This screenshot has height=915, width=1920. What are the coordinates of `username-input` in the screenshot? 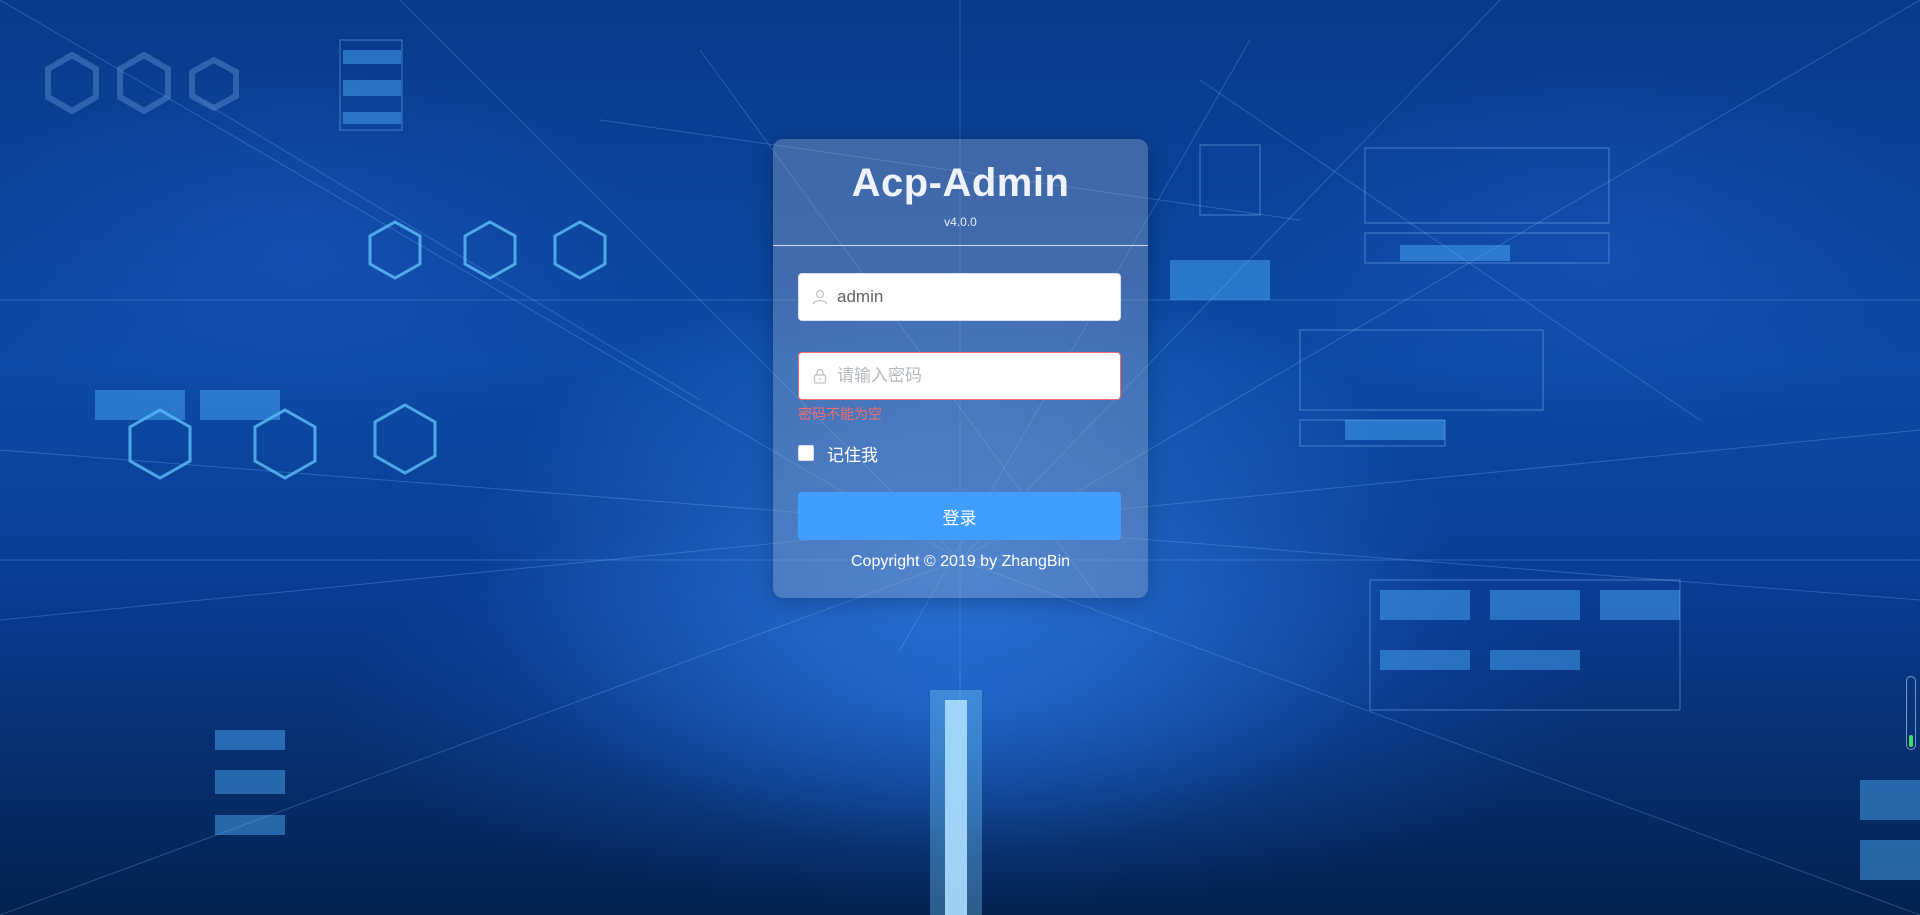 It's located at (972, 297).